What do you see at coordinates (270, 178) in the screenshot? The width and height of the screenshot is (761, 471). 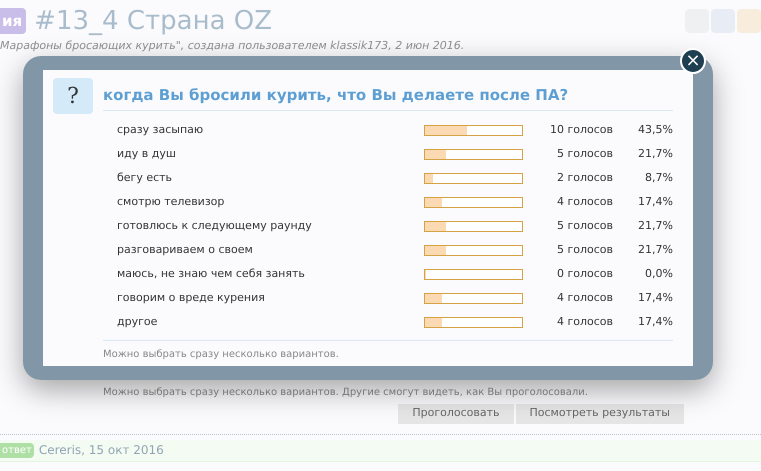 I see `poll-option: бегу есть` at bounding box center [270, 178].